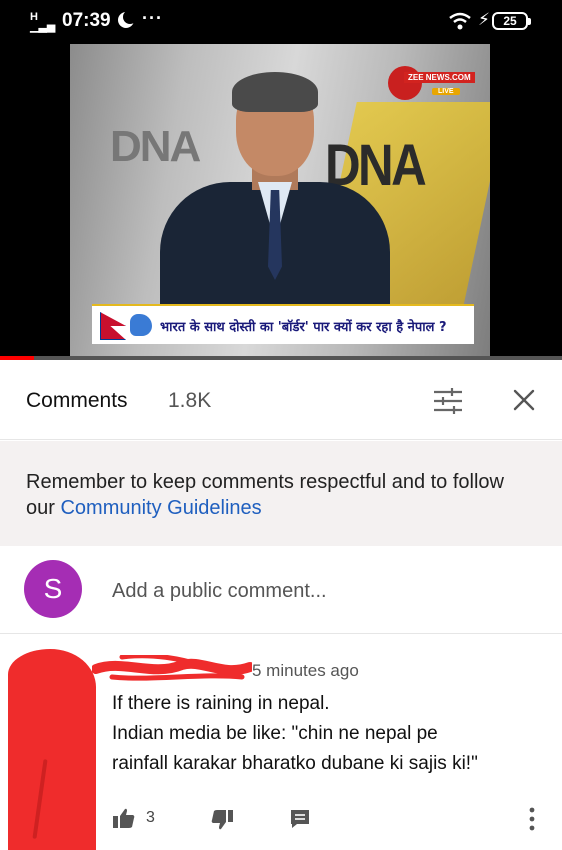  I want to click on live-badge: LIVE, so click(446, 91).